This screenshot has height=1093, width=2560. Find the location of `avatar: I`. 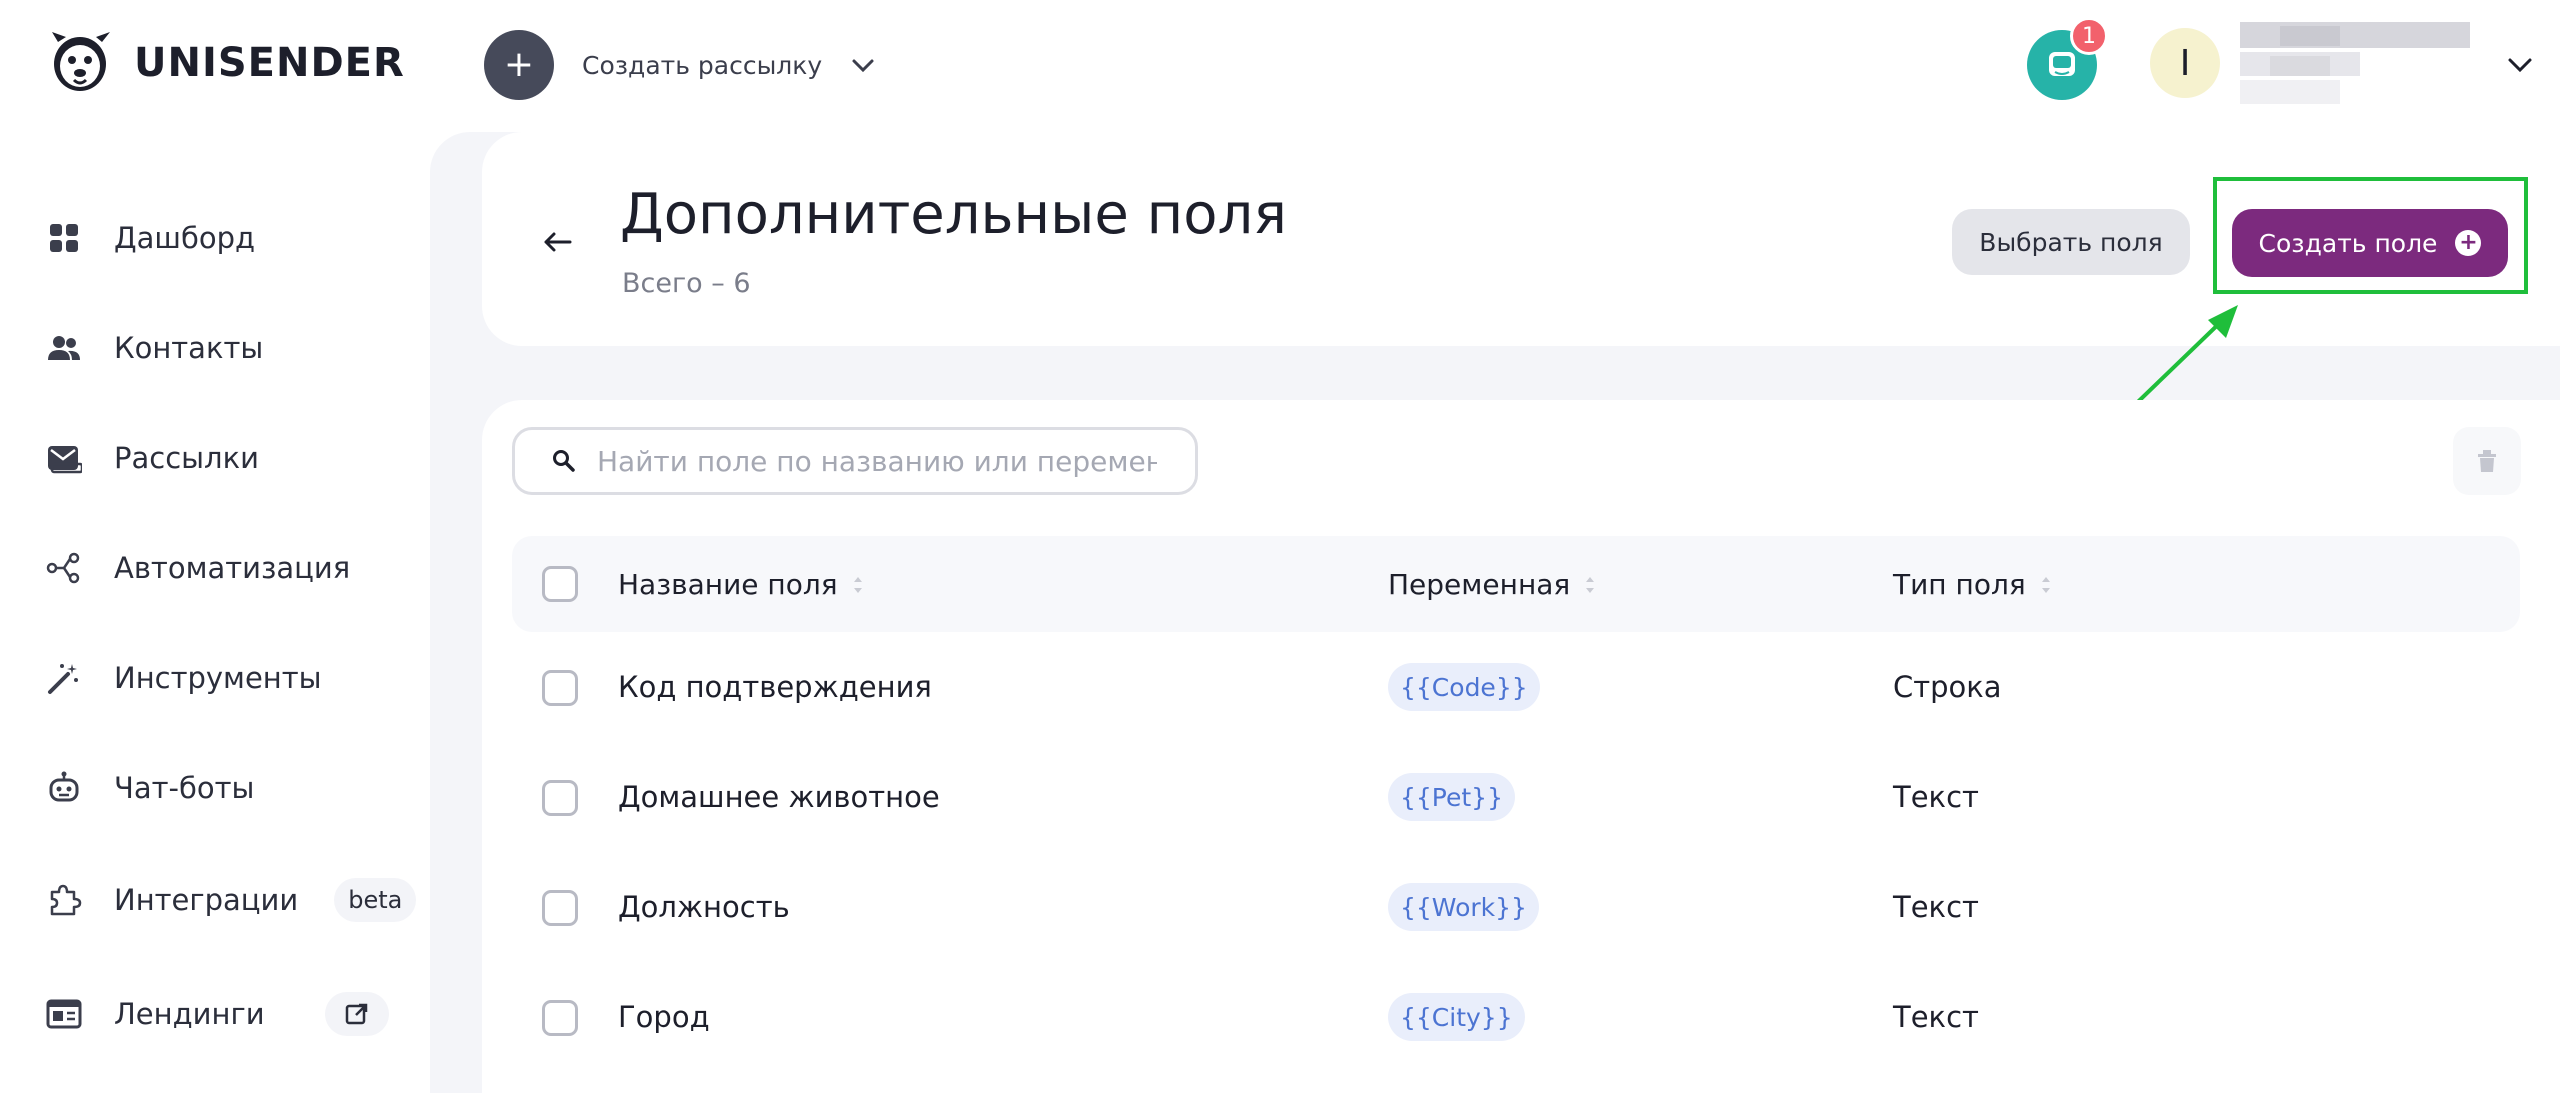

avatar: I is located at coordinates (2185, 63).